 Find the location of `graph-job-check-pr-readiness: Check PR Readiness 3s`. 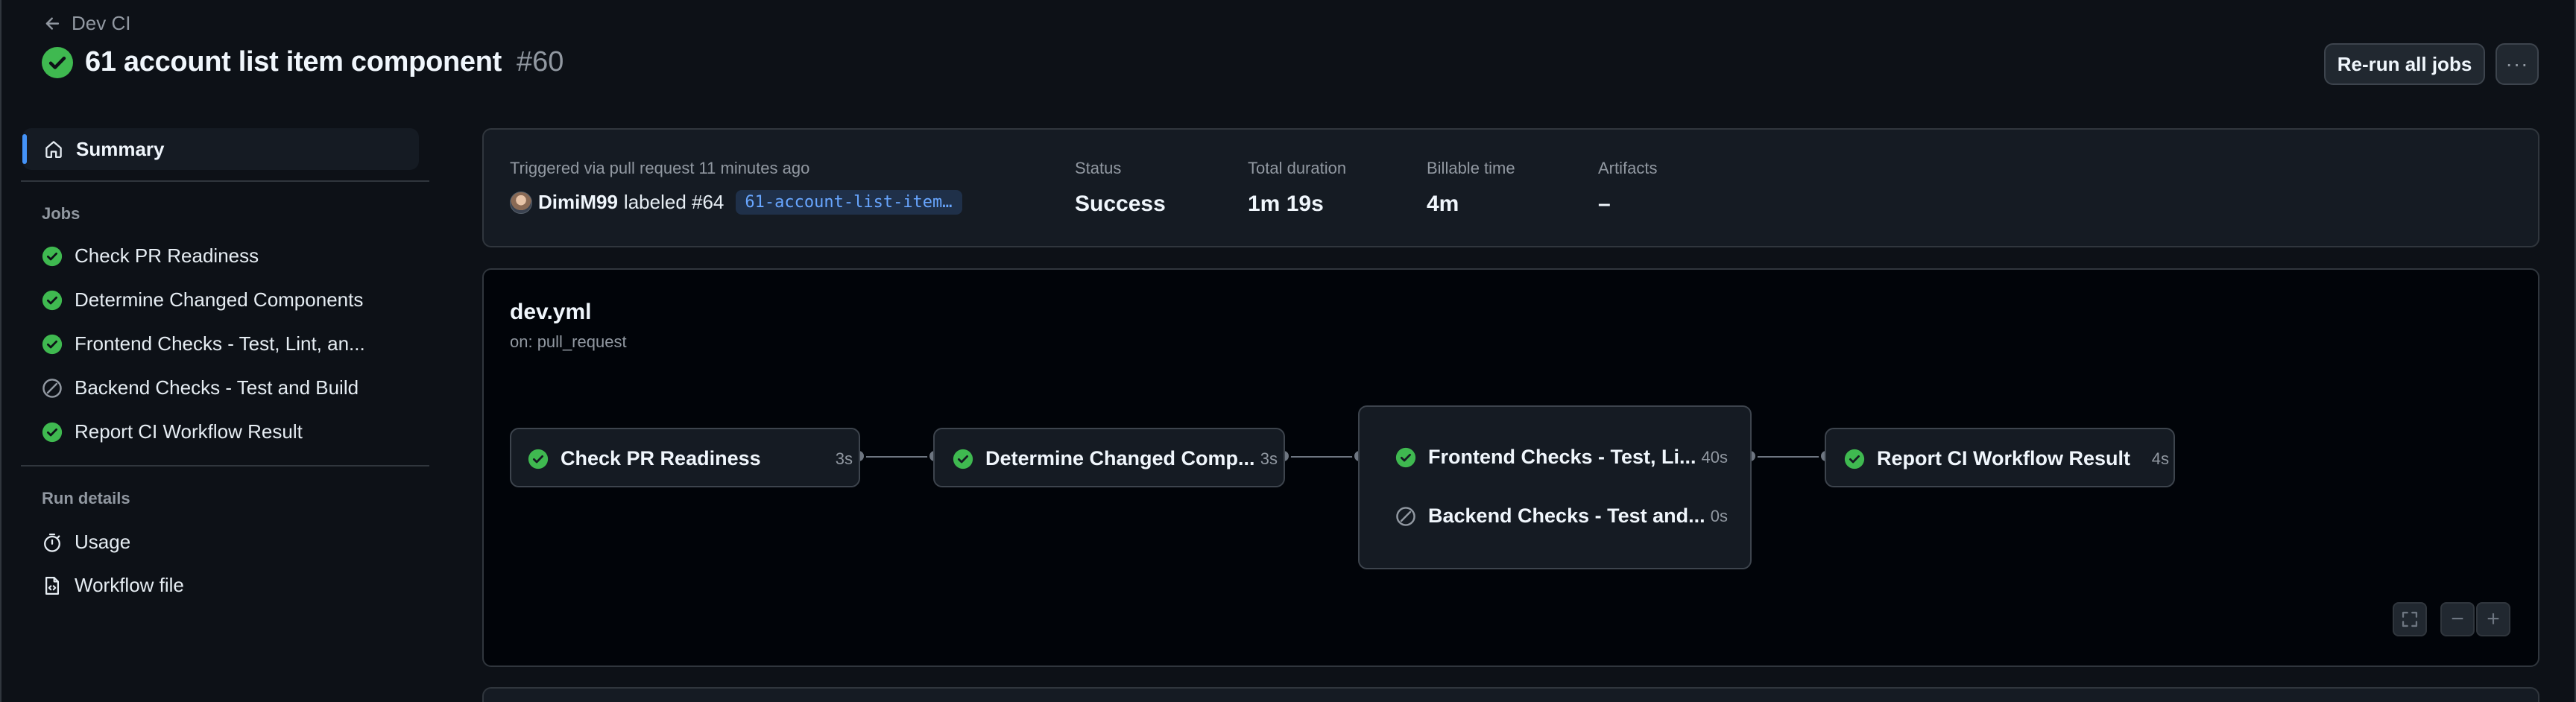

graph-job-check-pr-readiness: Check PR Readiness 3s is located at coordinates (685, 457).